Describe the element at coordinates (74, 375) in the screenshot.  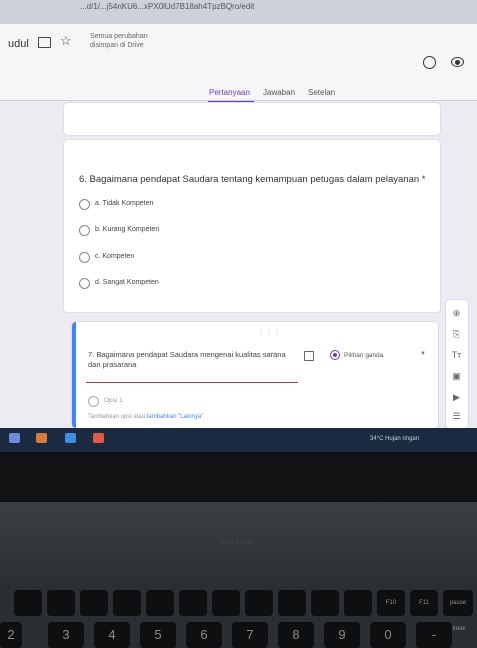
I see `active-card-accent` at that location.